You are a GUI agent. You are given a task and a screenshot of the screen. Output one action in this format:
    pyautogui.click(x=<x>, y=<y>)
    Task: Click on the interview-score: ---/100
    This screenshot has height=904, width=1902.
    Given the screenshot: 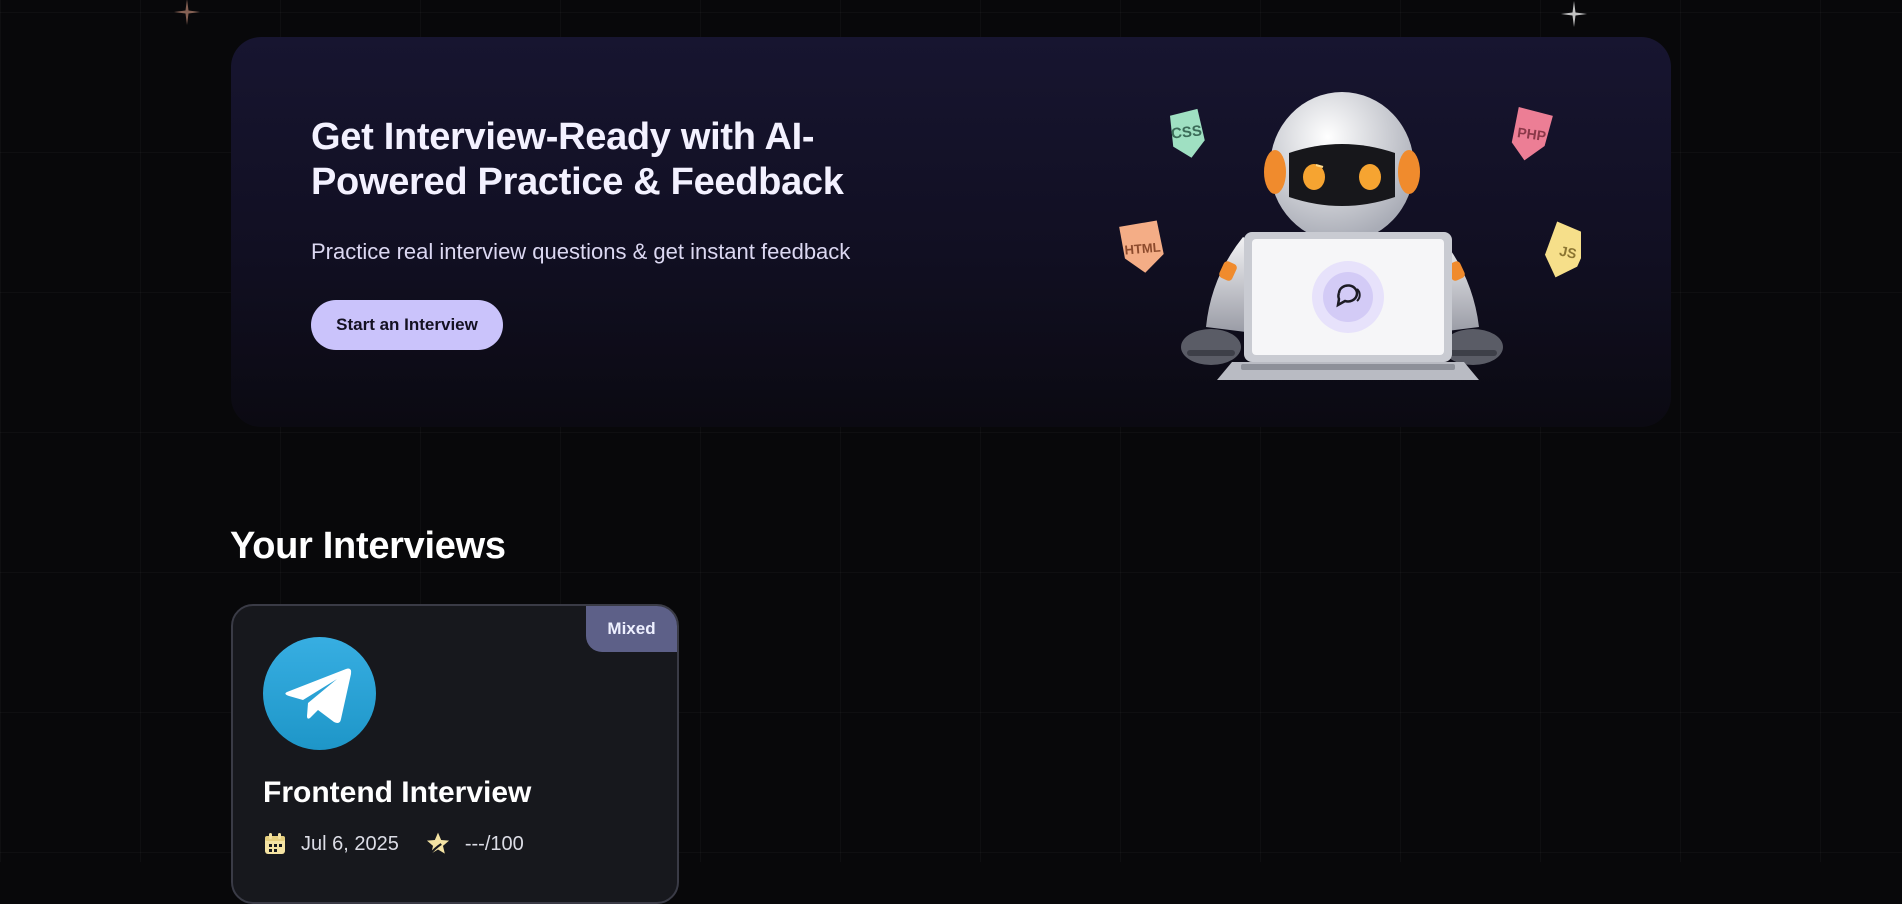 What is the action you would take?
    pyautogui.click(x=474, y=844)
    